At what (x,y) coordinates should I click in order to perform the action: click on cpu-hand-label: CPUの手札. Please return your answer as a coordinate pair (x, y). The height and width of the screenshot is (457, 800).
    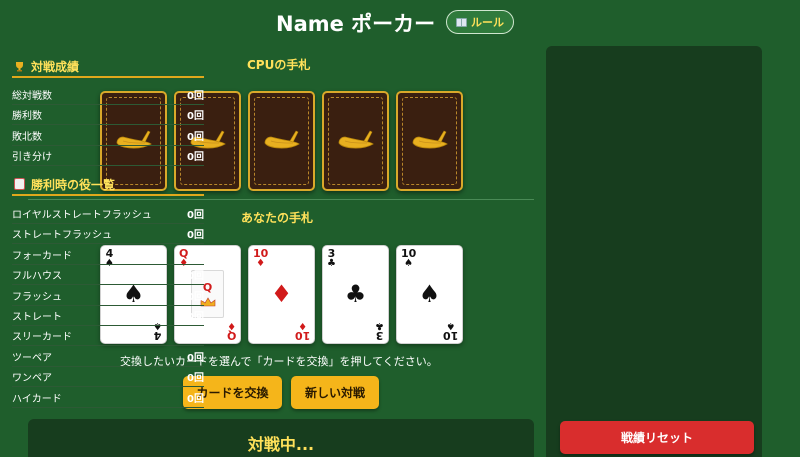
    Looking at the image, I should click on (279, 65).